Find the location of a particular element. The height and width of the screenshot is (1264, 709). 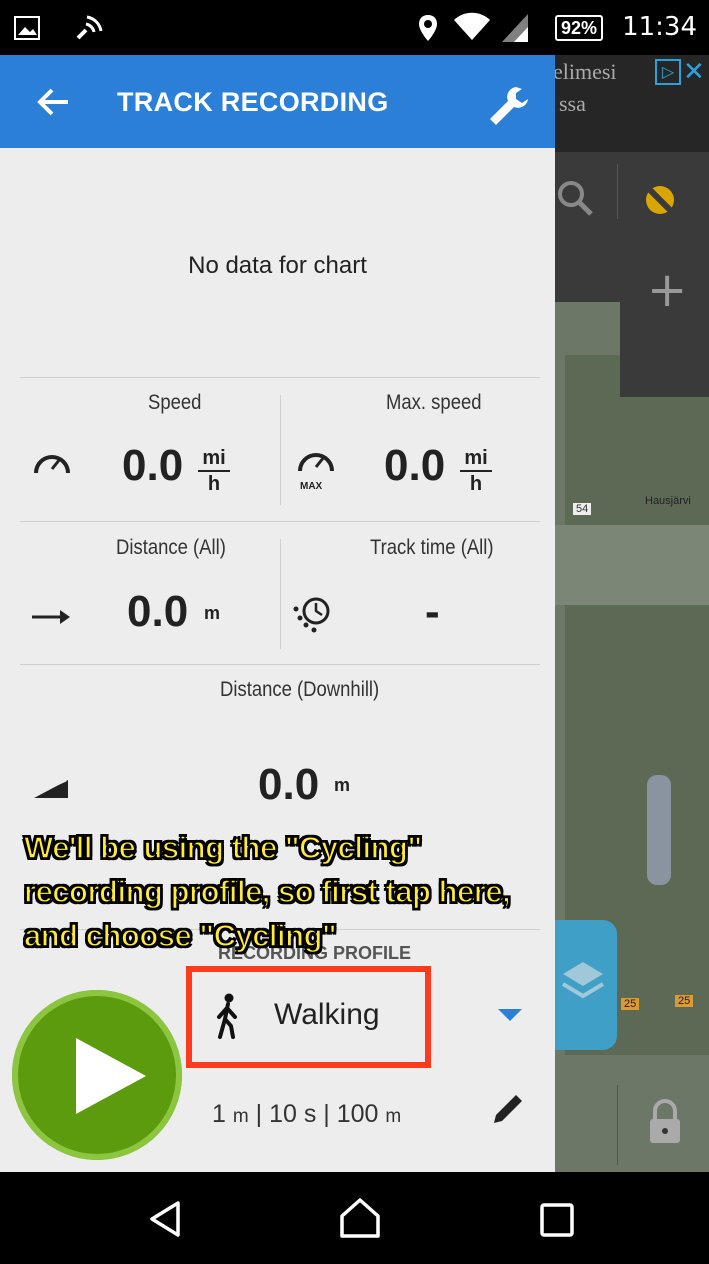

annotation-line-2: recording profile, so first tap here, is located at coordinates (267, 891).